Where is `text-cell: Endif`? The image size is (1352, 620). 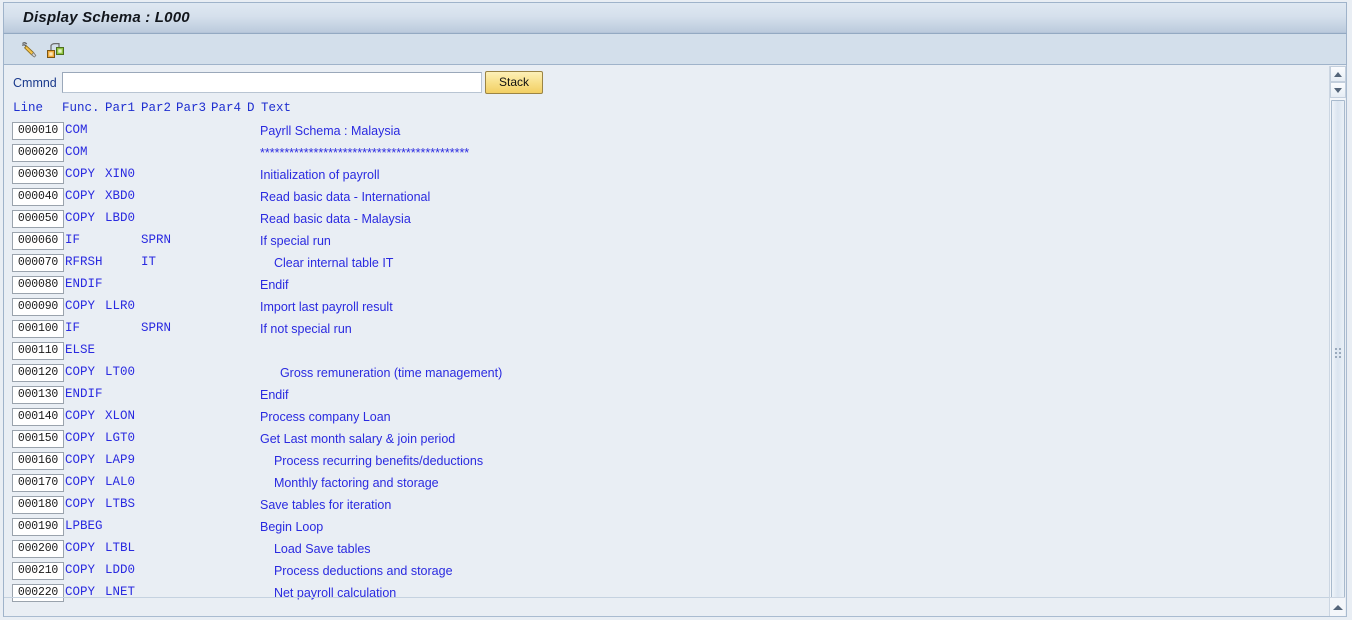 text-cell: Endif is located at coordinates (274, 395).